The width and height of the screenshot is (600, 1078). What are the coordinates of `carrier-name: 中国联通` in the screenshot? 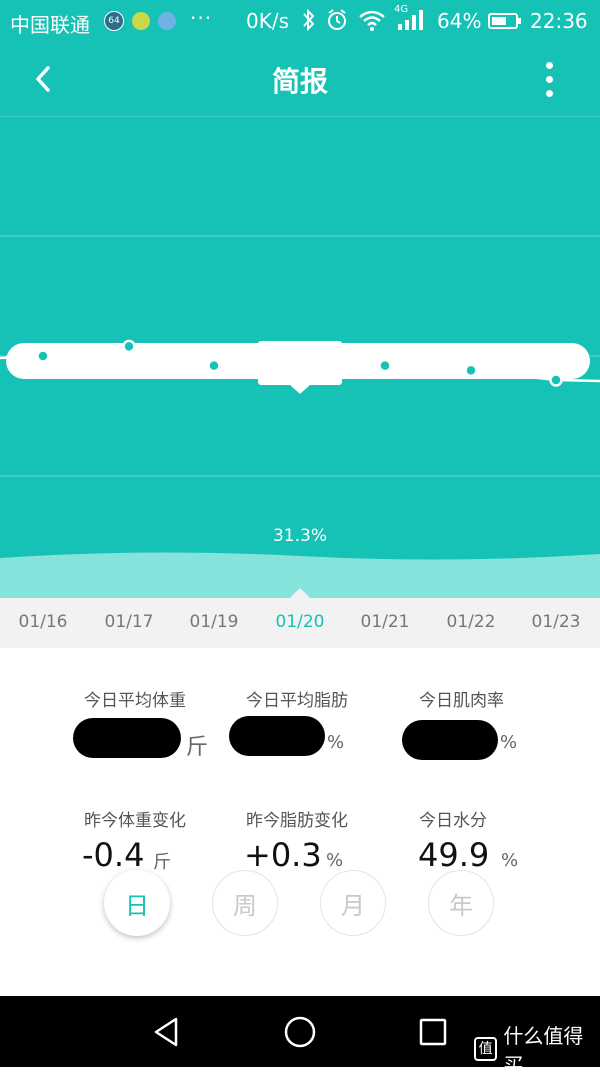 It's located at (50, 25).